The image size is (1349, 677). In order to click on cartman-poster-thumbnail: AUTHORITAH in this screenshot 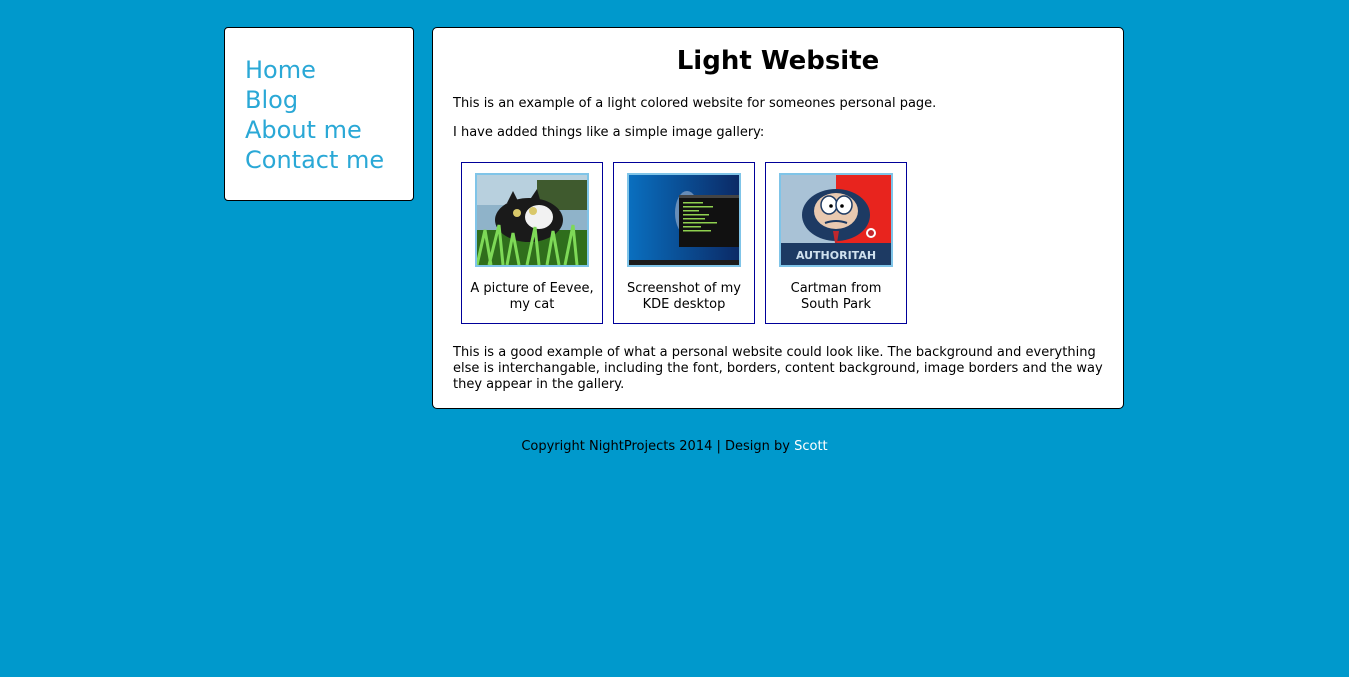, I will do `click(836, 220)`.